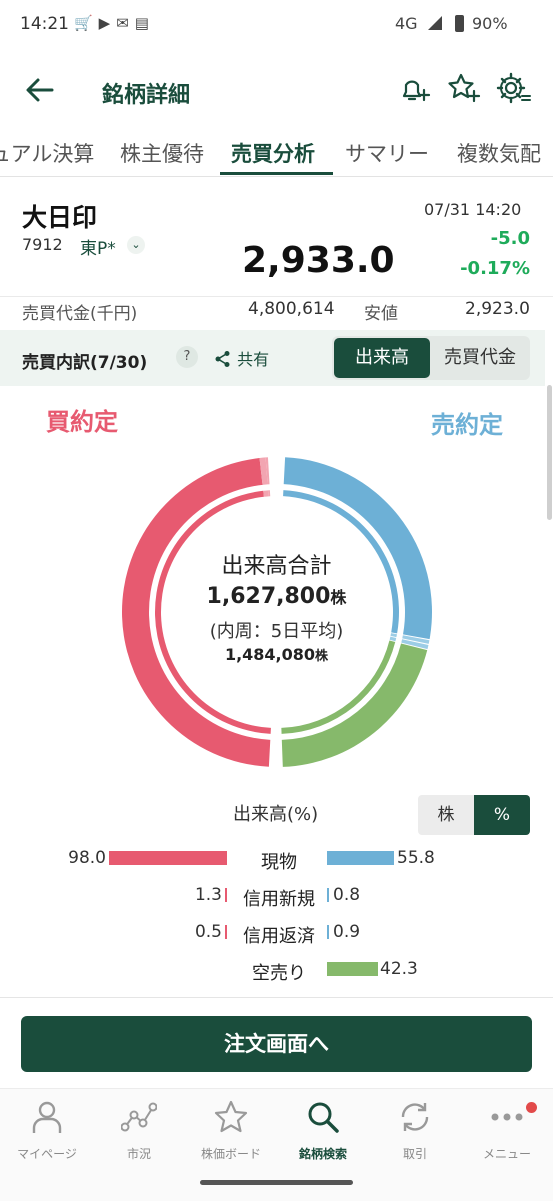  Describe the element at coordinates (276, 89) in the screenshot. I see `app-bar: 銘柄詳細` at that location.